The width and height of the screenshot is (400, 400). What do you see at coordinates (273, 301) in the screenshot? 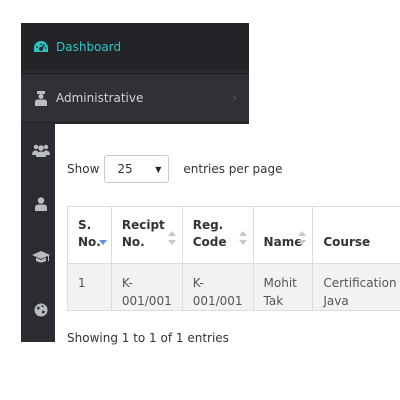
I see `name-line: Tak` at bounding box center [273, 301].